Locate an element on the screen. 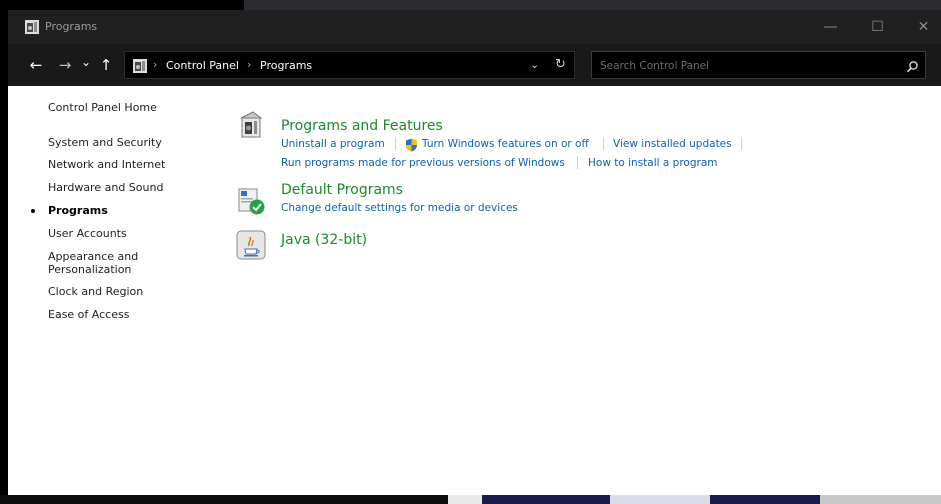 The image size is (941, 504). search-icon is located at coordinates (912, 67).